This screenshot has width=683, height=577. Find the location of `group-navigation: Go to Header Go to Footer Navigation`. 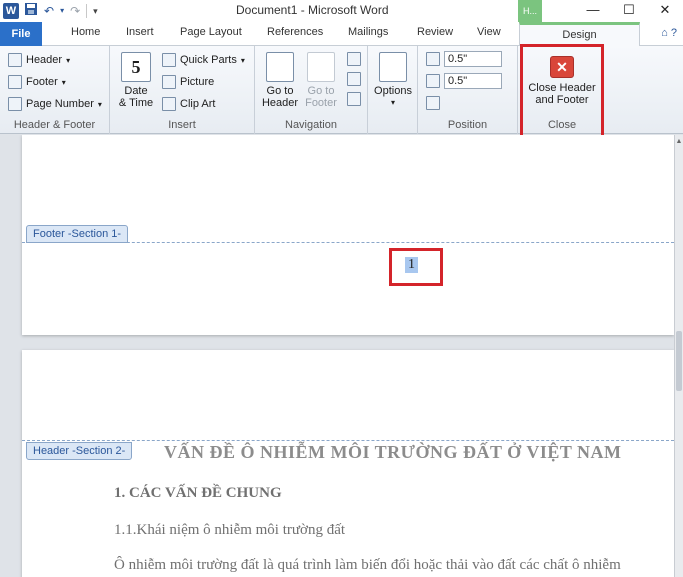

group-navigation: Go to Header Go to Footer Navigation is located at coordinates (311, 90).